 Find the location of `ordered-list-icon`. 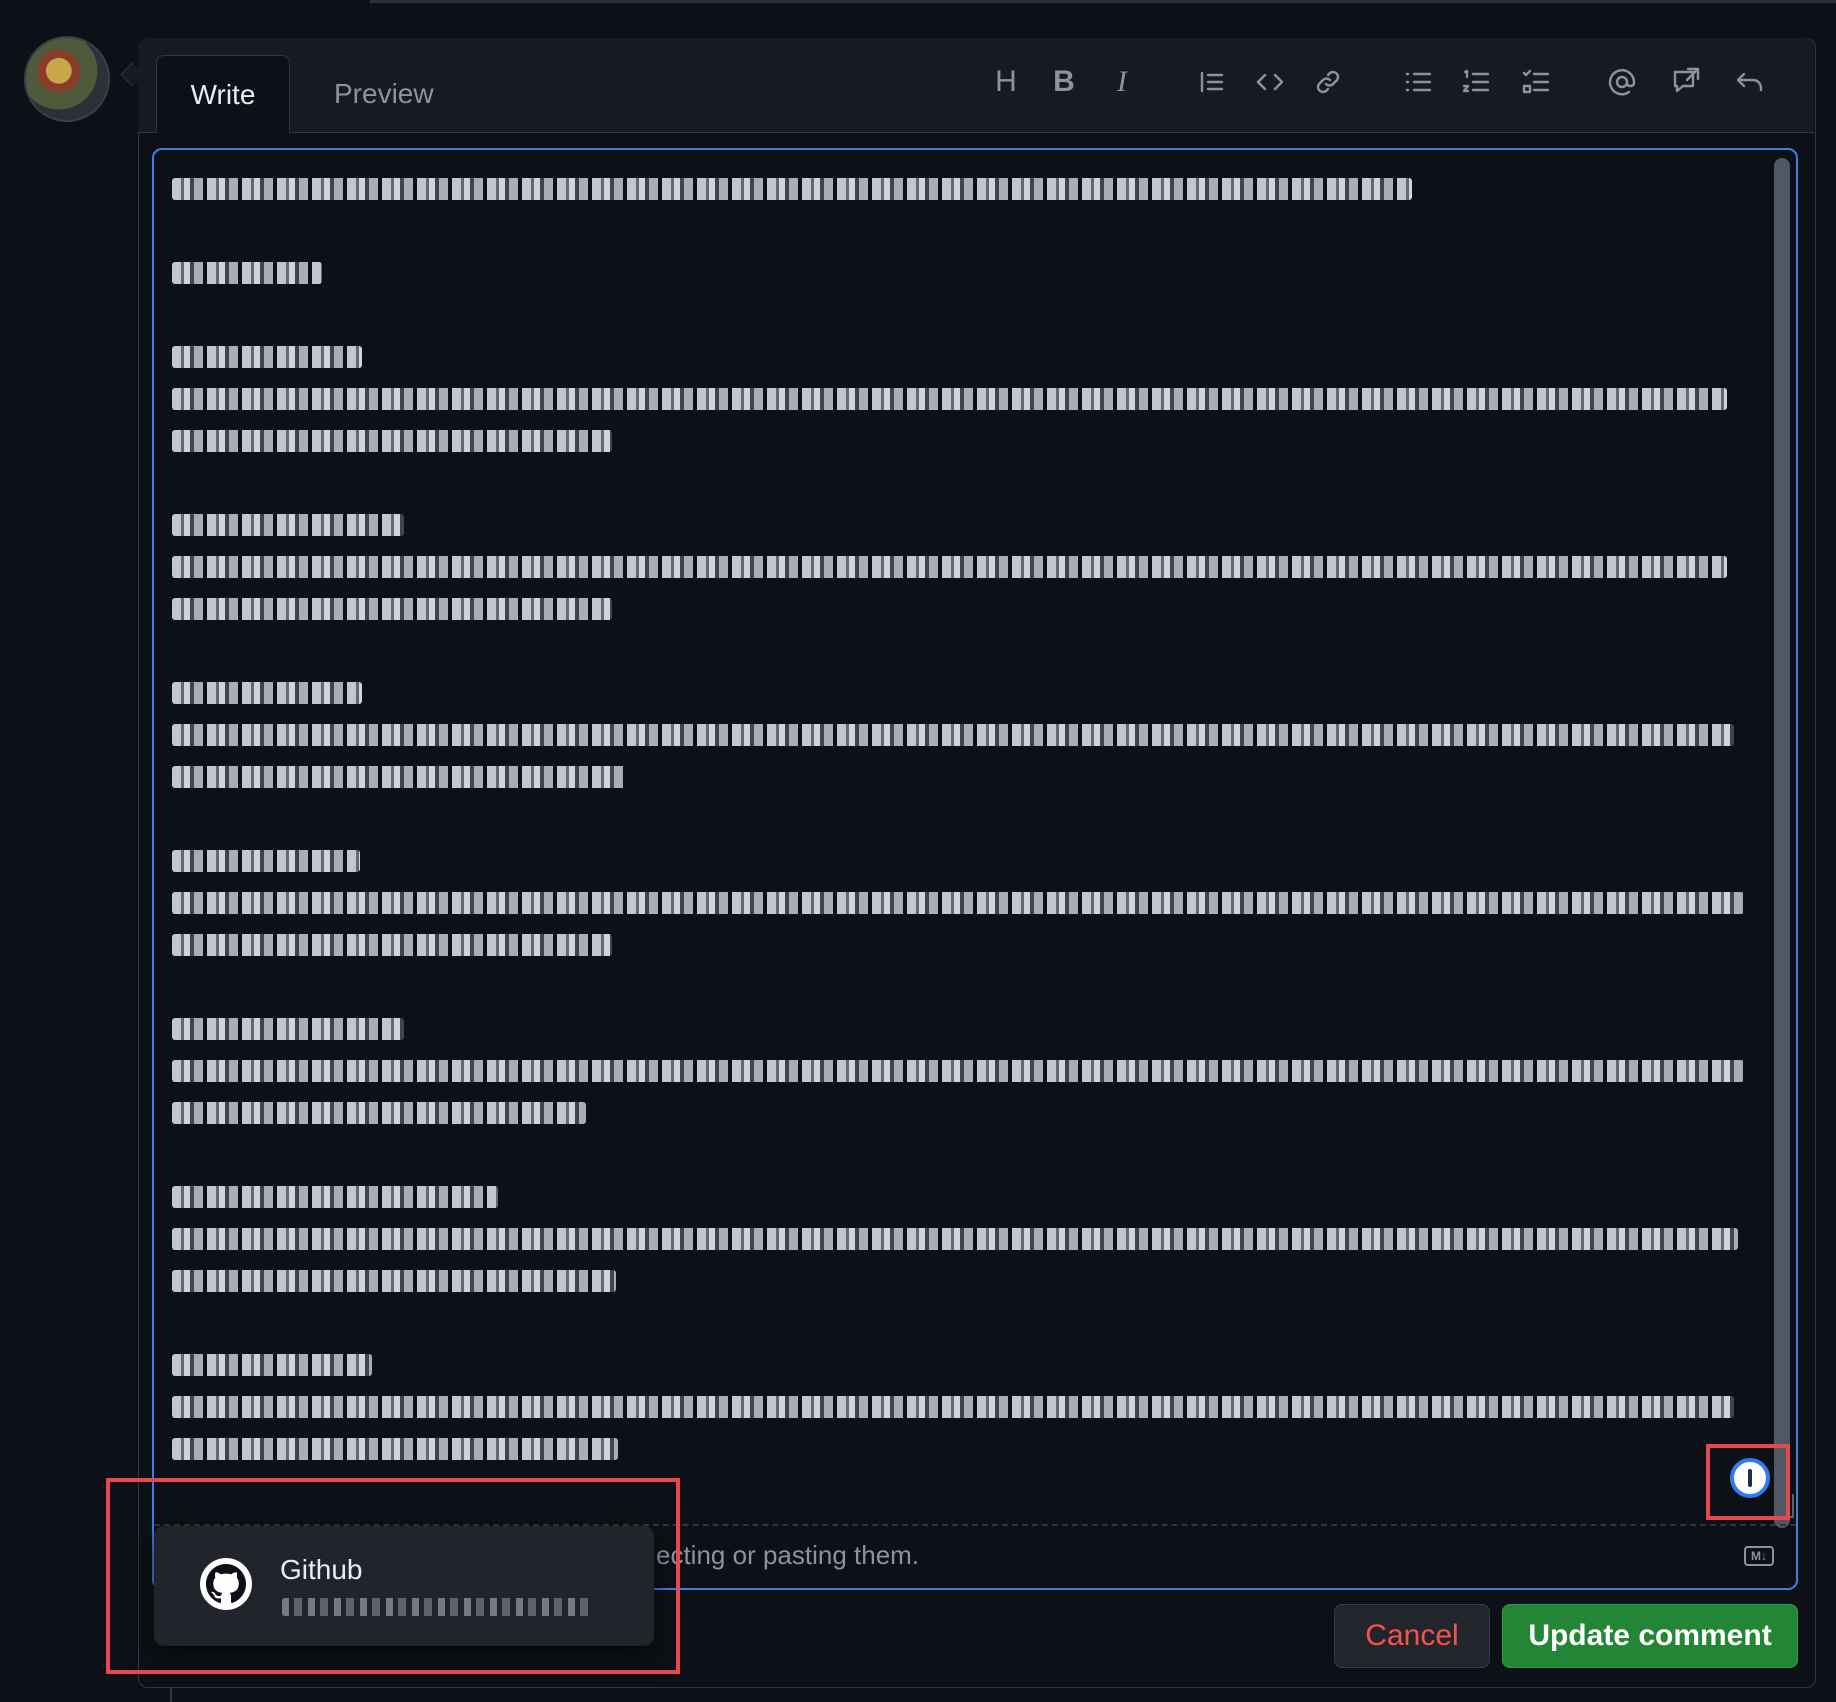

ordered-list-icon is located at coordinates (1476, 81).